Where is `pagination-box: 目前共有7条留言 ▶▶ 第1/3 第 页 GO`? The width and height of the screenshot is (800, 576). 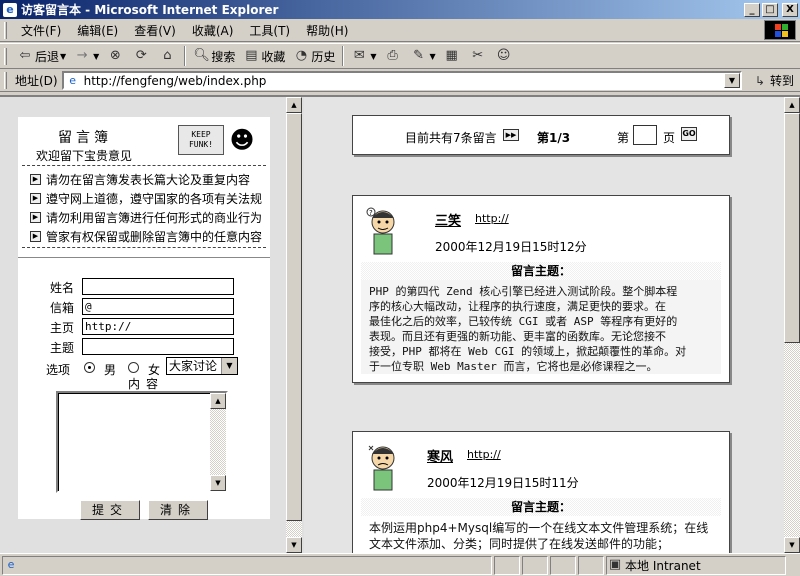
pagination-box: 目前共有7条留言 ▶▶ 第1/3 第 页 GO is located at coordinates (541, 135).